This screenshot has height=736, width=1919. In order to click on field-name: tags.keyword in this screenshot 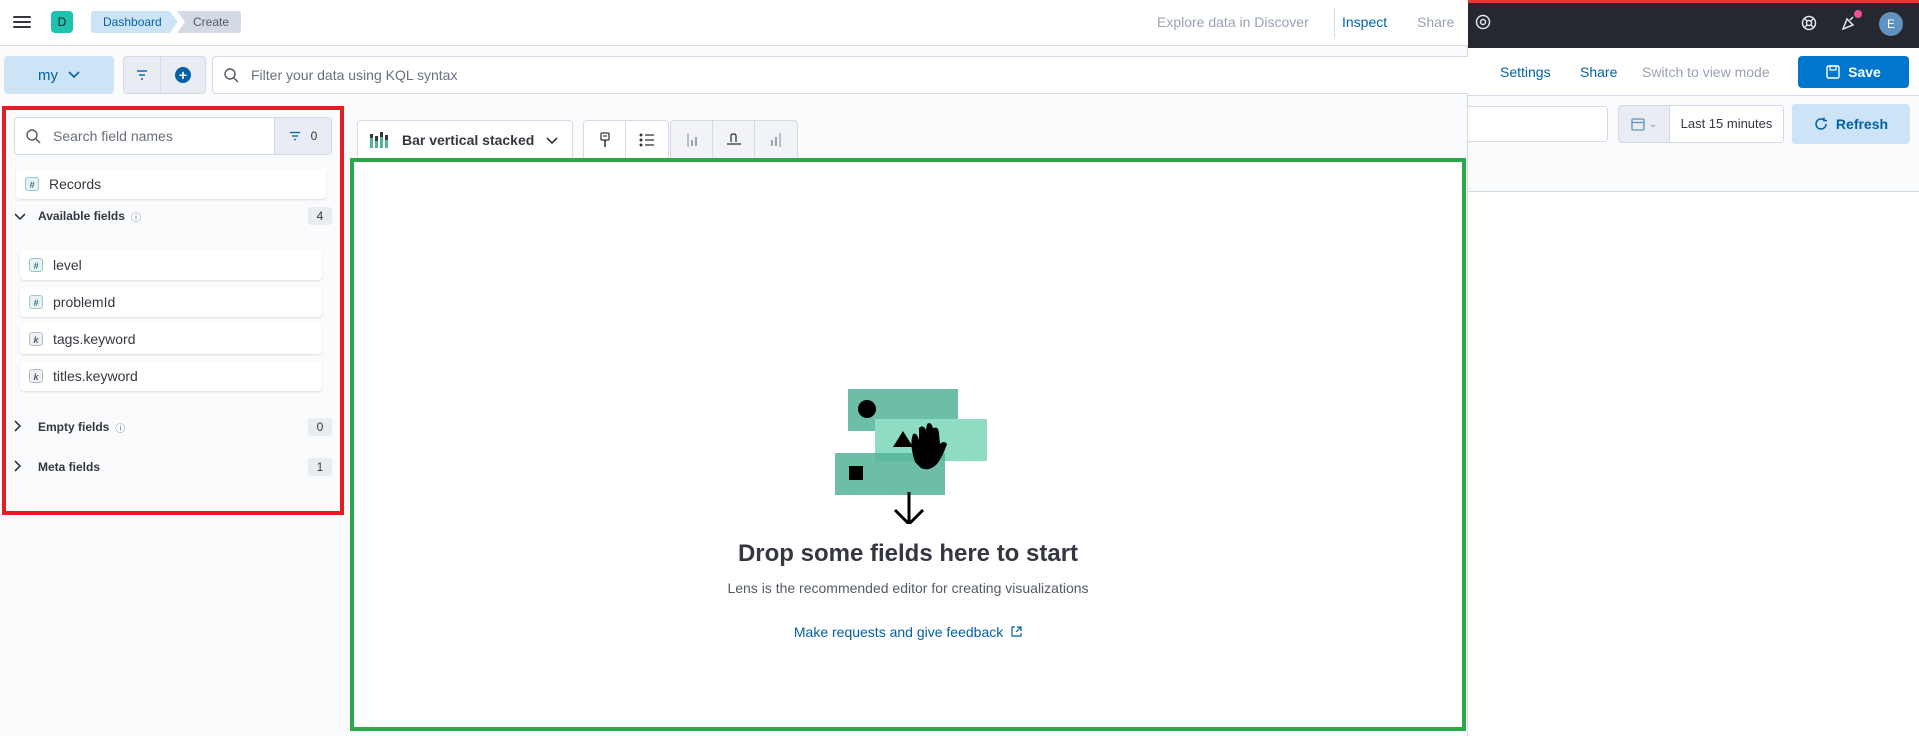, I will do `click(94, 339)`.